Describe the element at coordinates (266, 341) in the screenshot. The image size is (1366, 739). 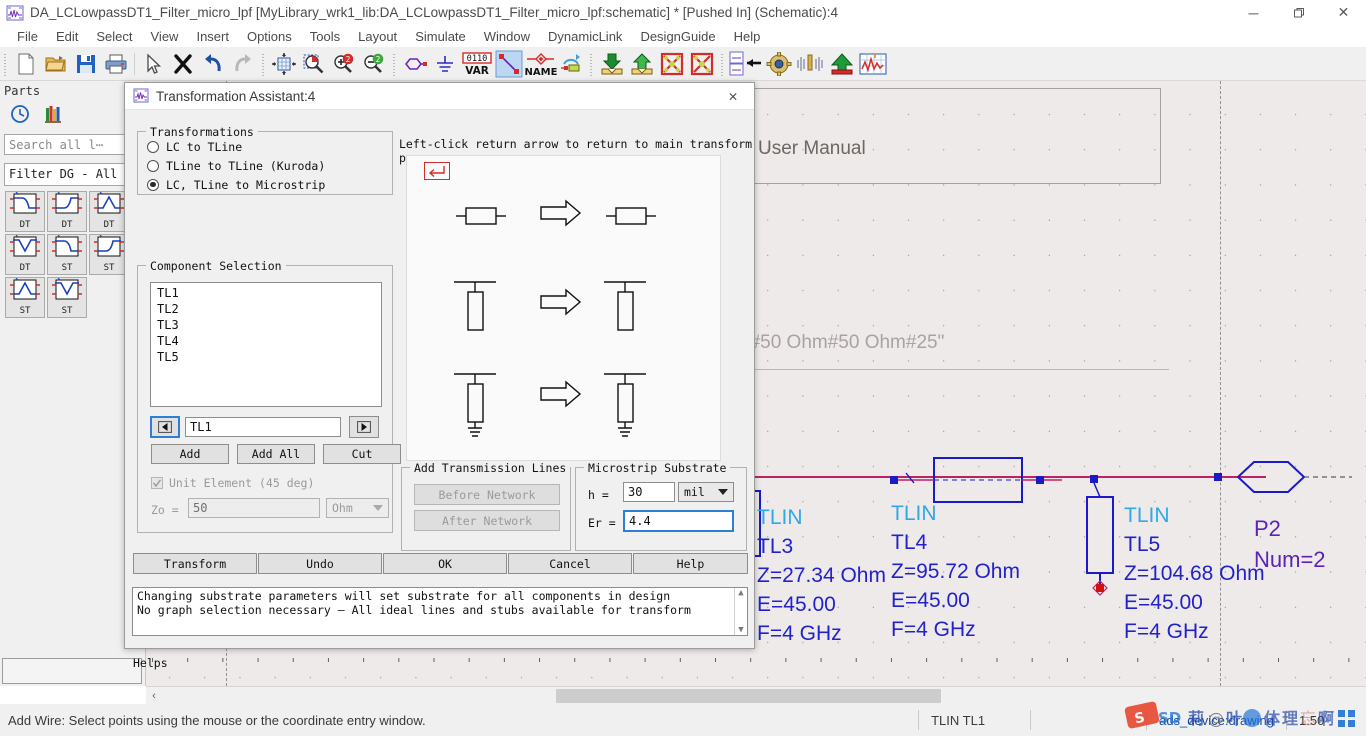
I see `list-item: TL4` at that location.